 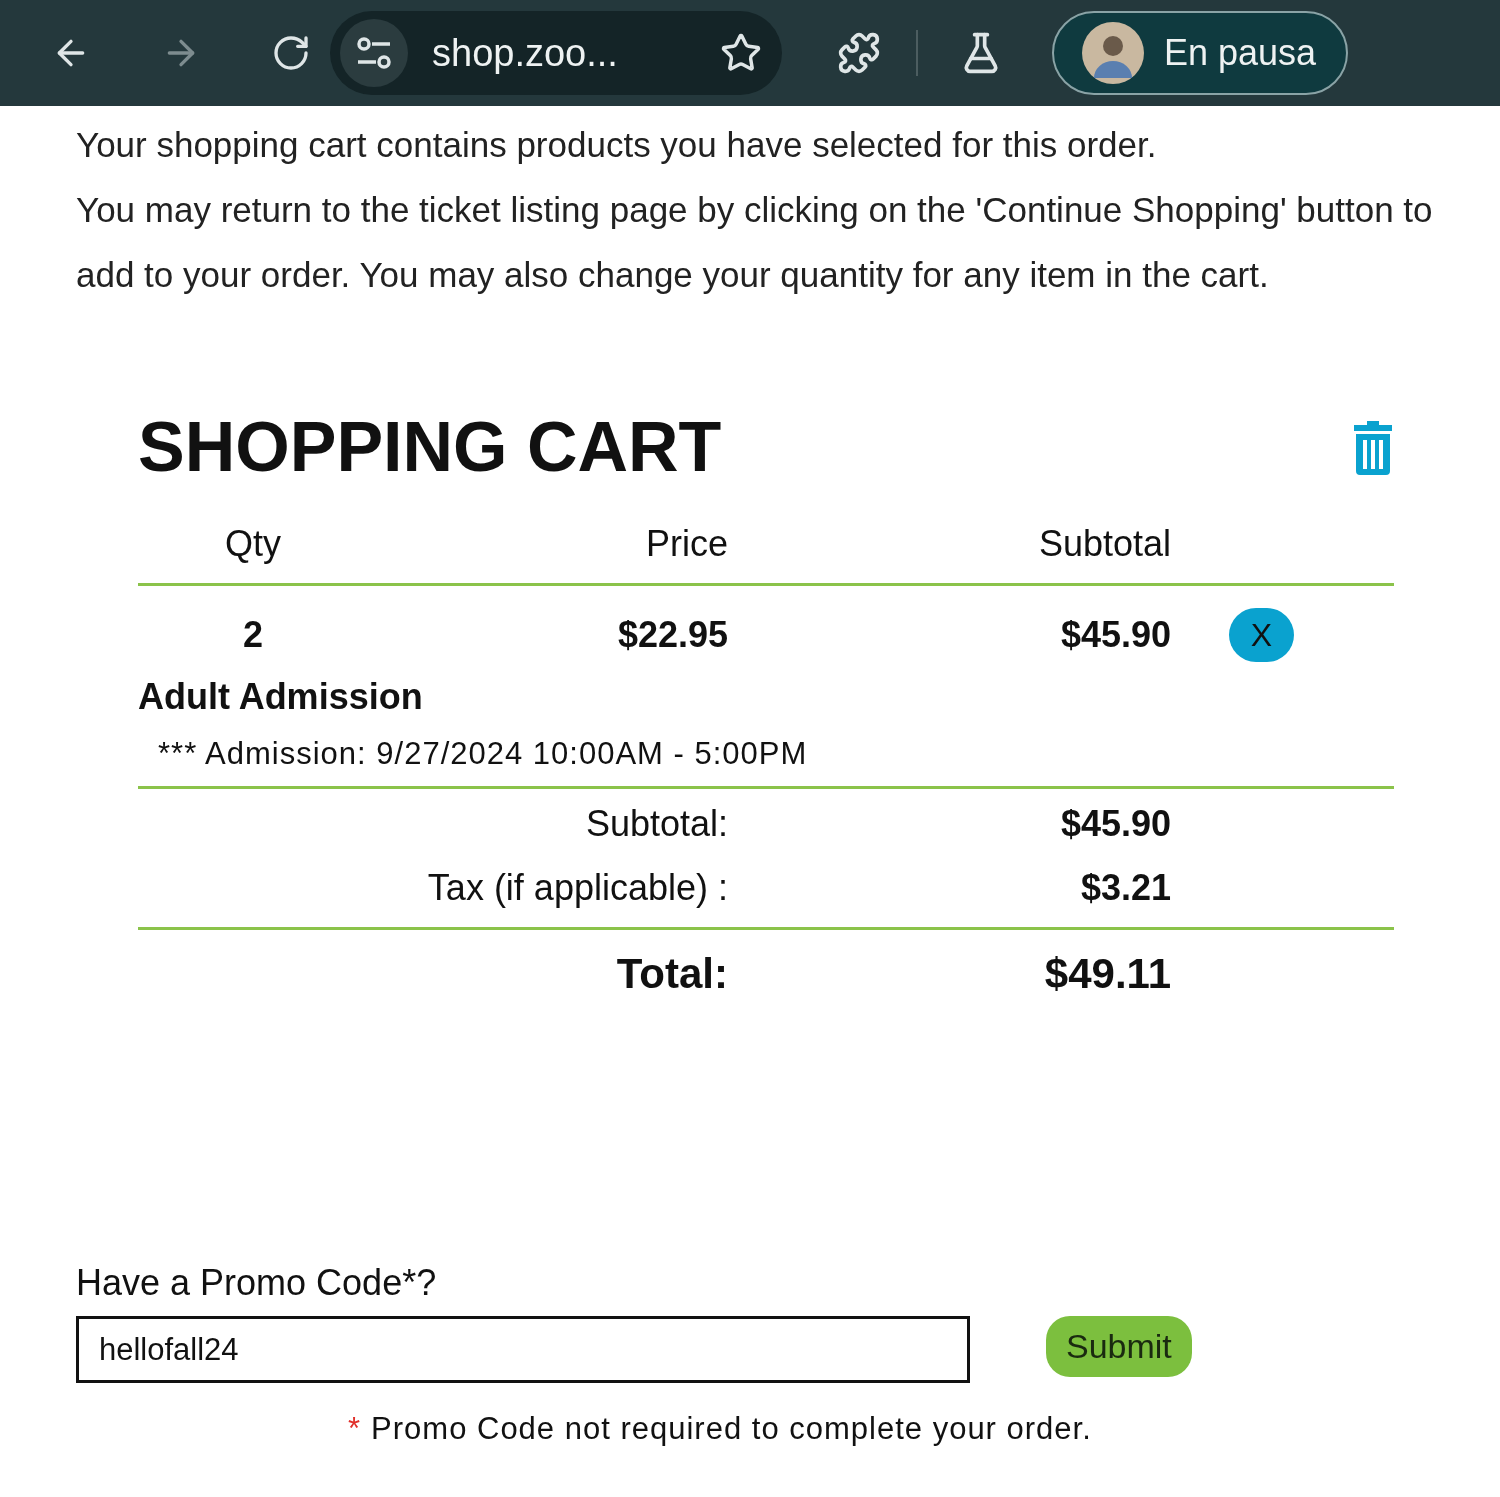 I want to click on summary-value: $45.90, so click(x=1115, y=824).